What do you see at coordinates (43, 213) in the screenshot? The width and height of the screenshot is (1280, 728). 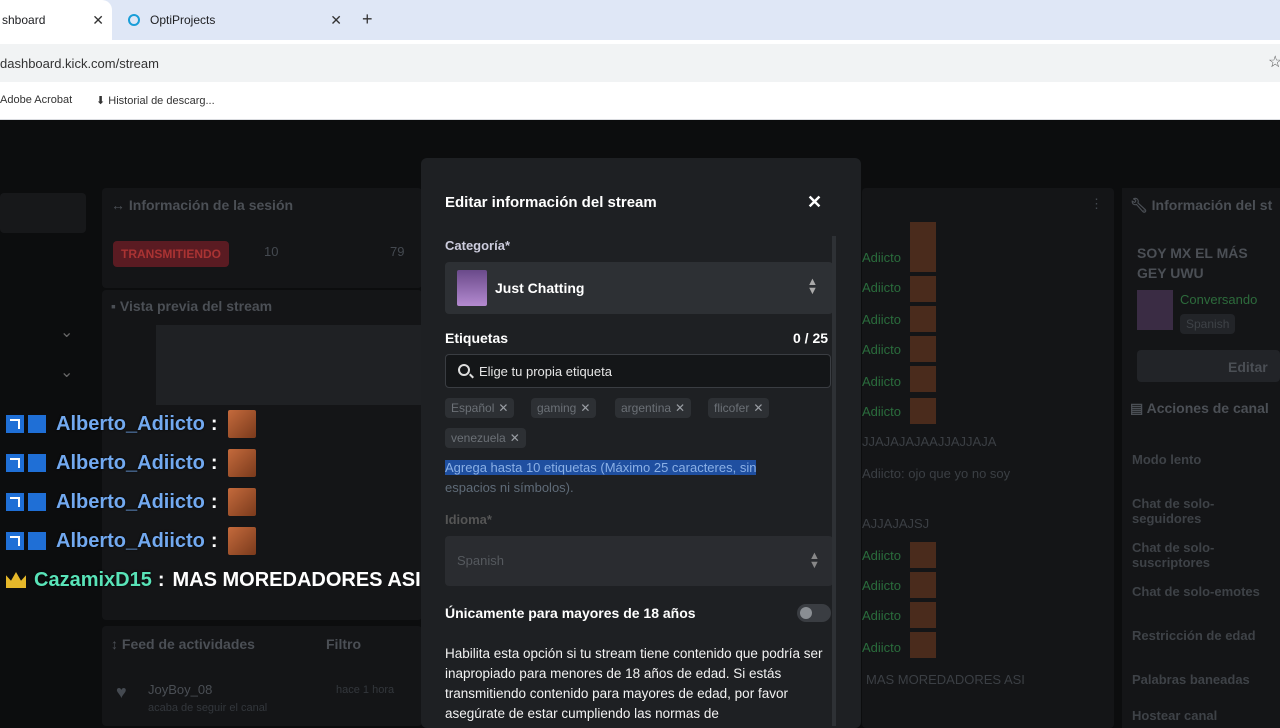 I see `sidebar-item-active` at bounding box center [43, 213].